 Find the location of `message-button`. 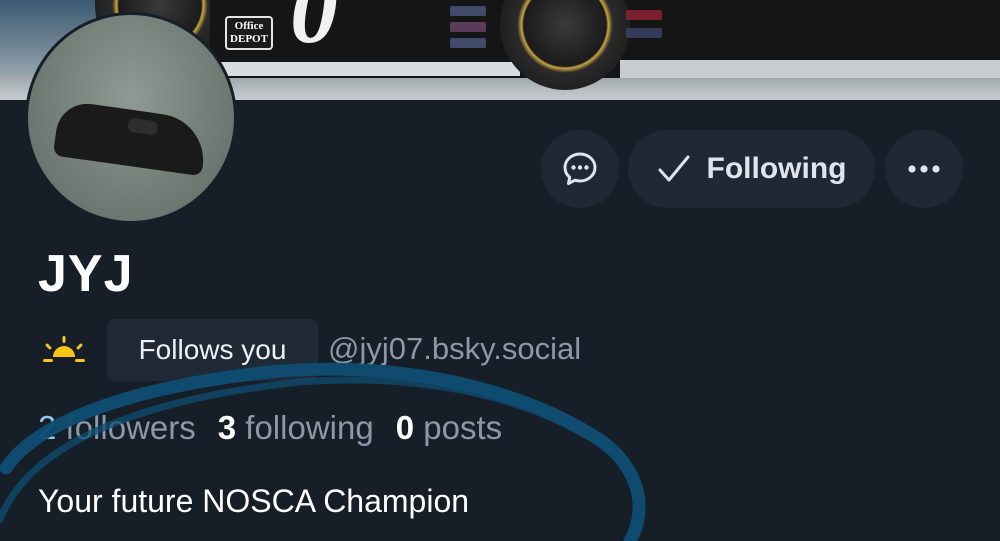

message-button is located at coordinates (580, 169).